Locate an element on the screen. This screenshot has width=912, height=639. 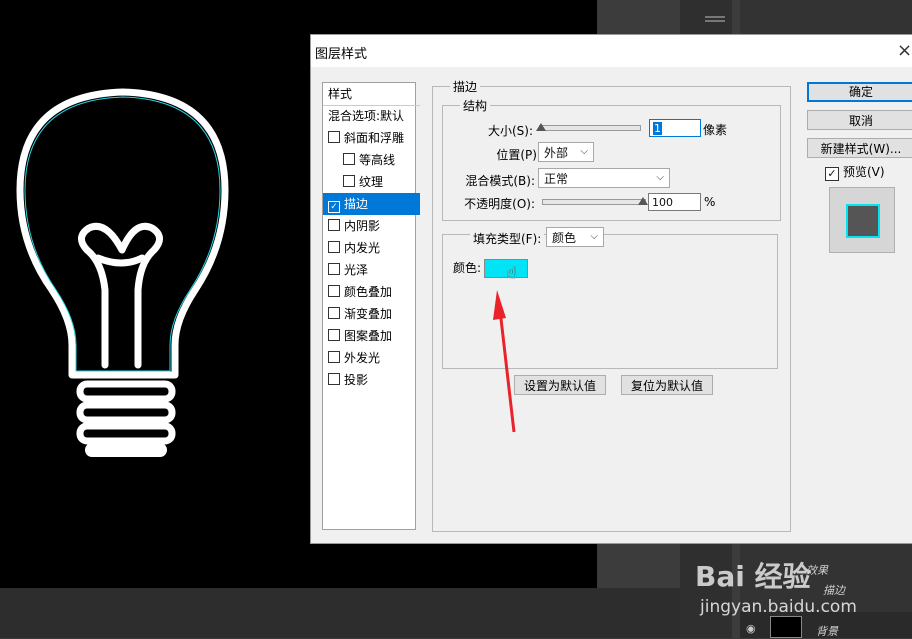
watermark-url: jingyan.baidu.com is located at coordinates (778, 607).